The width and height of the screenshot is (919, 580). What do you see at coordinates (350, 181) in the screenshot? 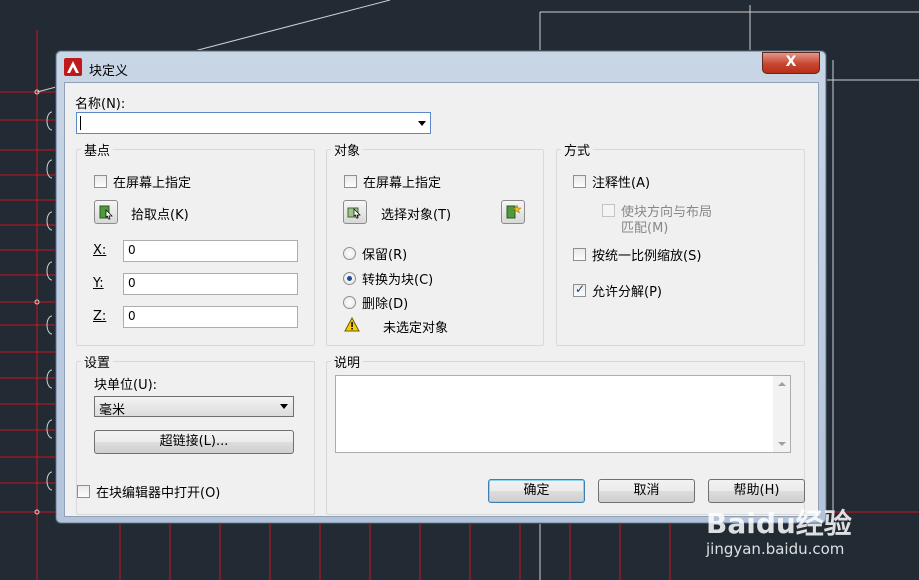
I see `objects-specify-on-screen-checkbox` at bounding box center [350, 181].